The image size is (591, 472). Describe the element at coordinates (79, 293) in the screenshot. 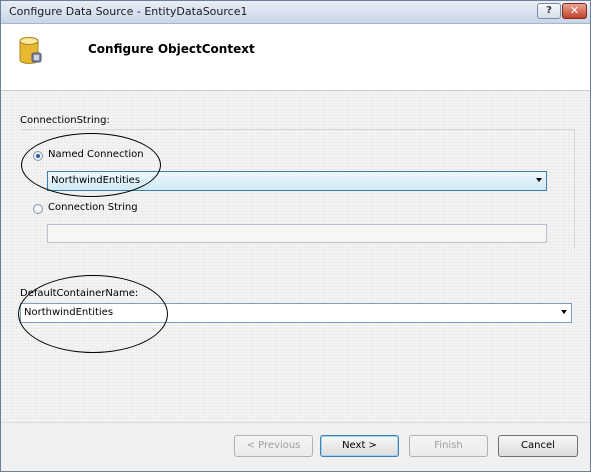

I see `default-container-label: DefaultContainerName:` at that location.